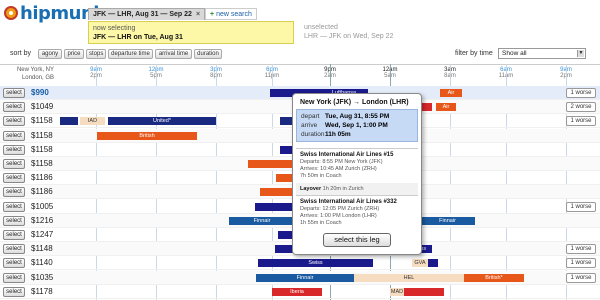 The width and height of the screenshot is (600, 300). What do you see at coordinates (11, 13) in the screenshot?
I see `chipmunk-logo-icon` at bounding box center [11, 13].